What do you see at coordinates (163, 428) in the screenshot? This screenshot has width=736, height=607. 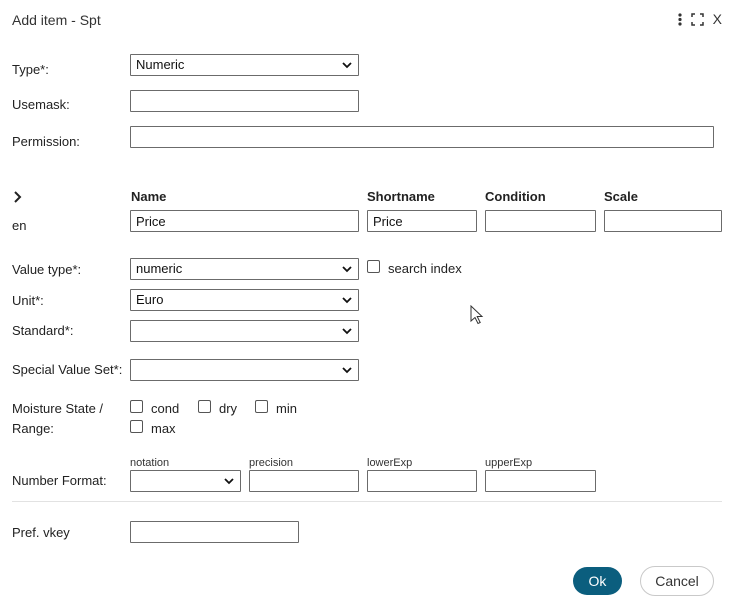 I see `moisture-max-label: max` at bounding box center [163, 428].